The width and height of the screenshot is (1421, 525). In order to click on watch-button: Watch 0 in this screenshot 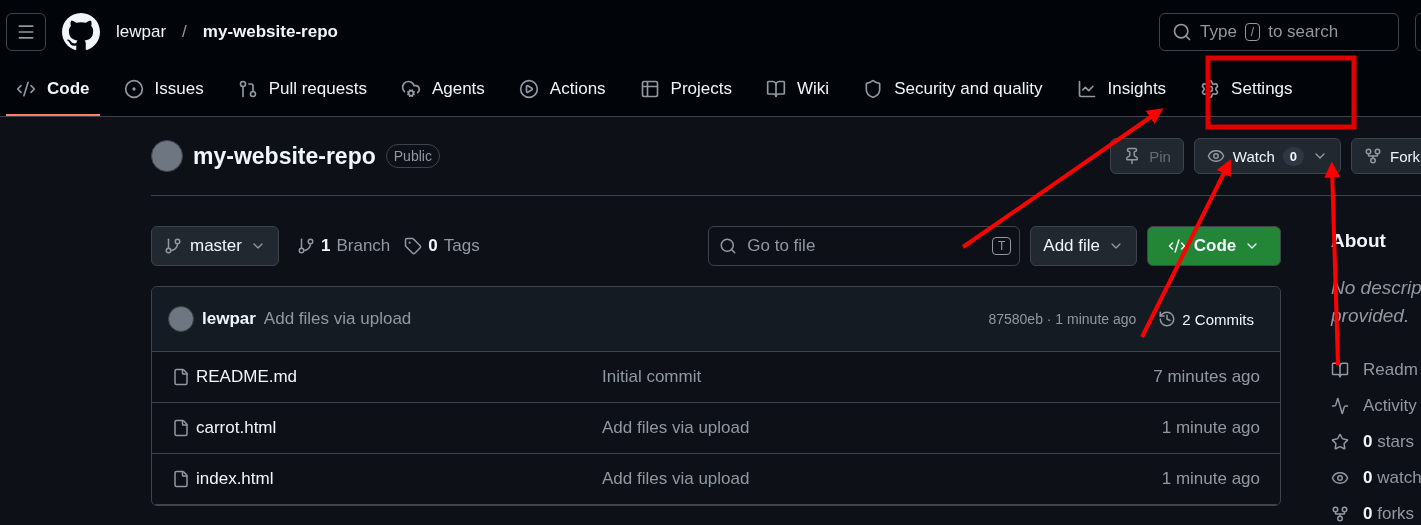, I will do `click(1267, 156)`.